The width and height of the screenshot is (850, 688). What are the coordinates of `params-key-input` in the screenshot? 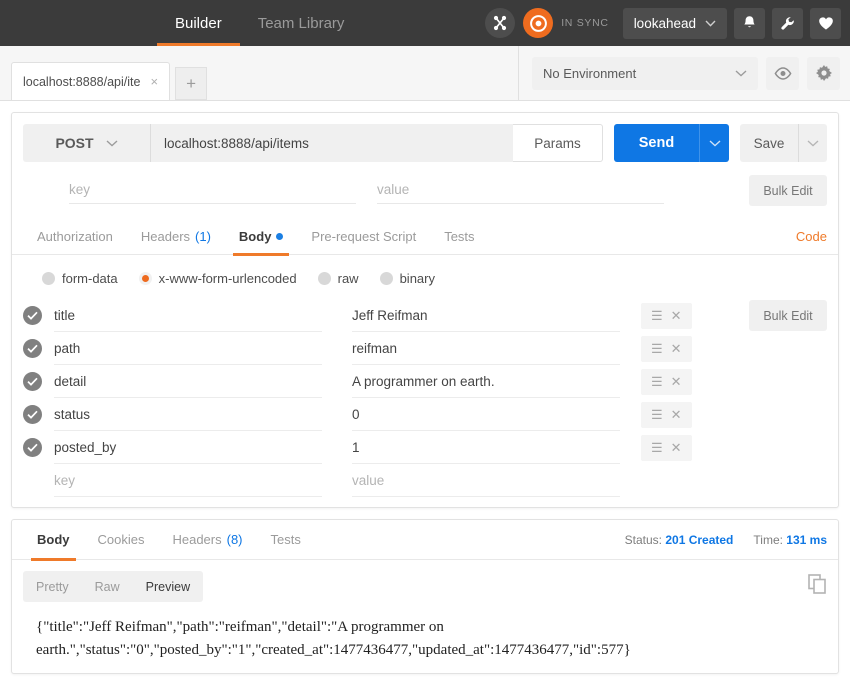 It's located at (212, 189).